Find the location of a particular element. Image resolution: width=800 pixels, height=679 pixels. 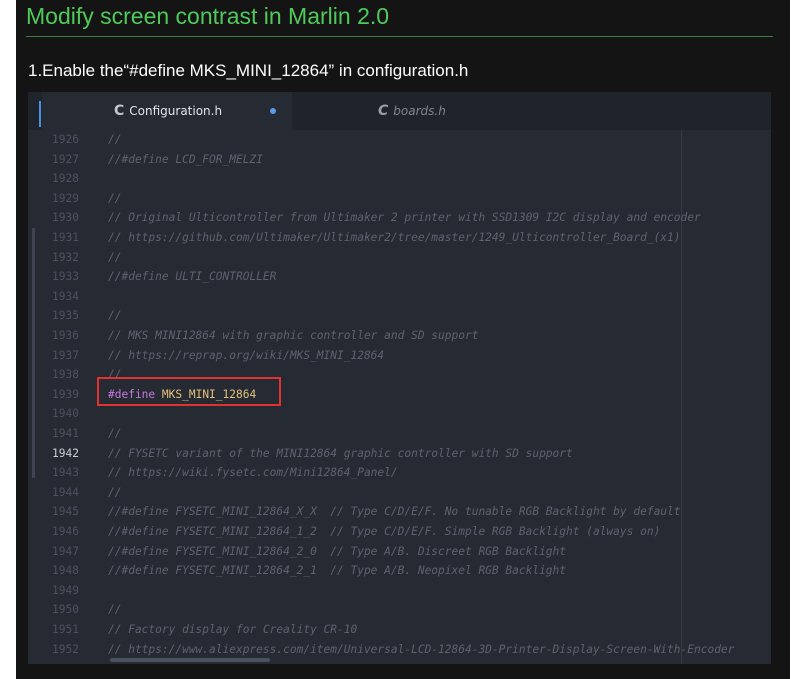

line-number: 1937 is located at coordinates (65, 355).